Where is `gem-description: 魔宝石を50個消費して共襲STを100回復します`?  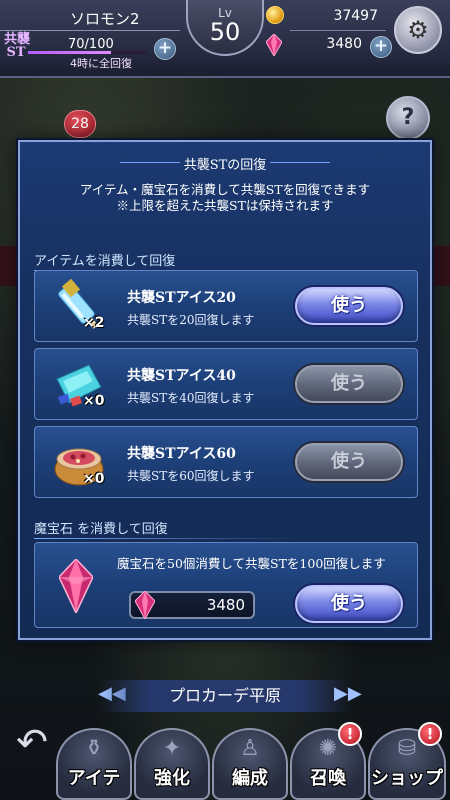 gem-description: 魔宝石を50個消費して共襲STを100回復します is located at coordinates (251, 563).